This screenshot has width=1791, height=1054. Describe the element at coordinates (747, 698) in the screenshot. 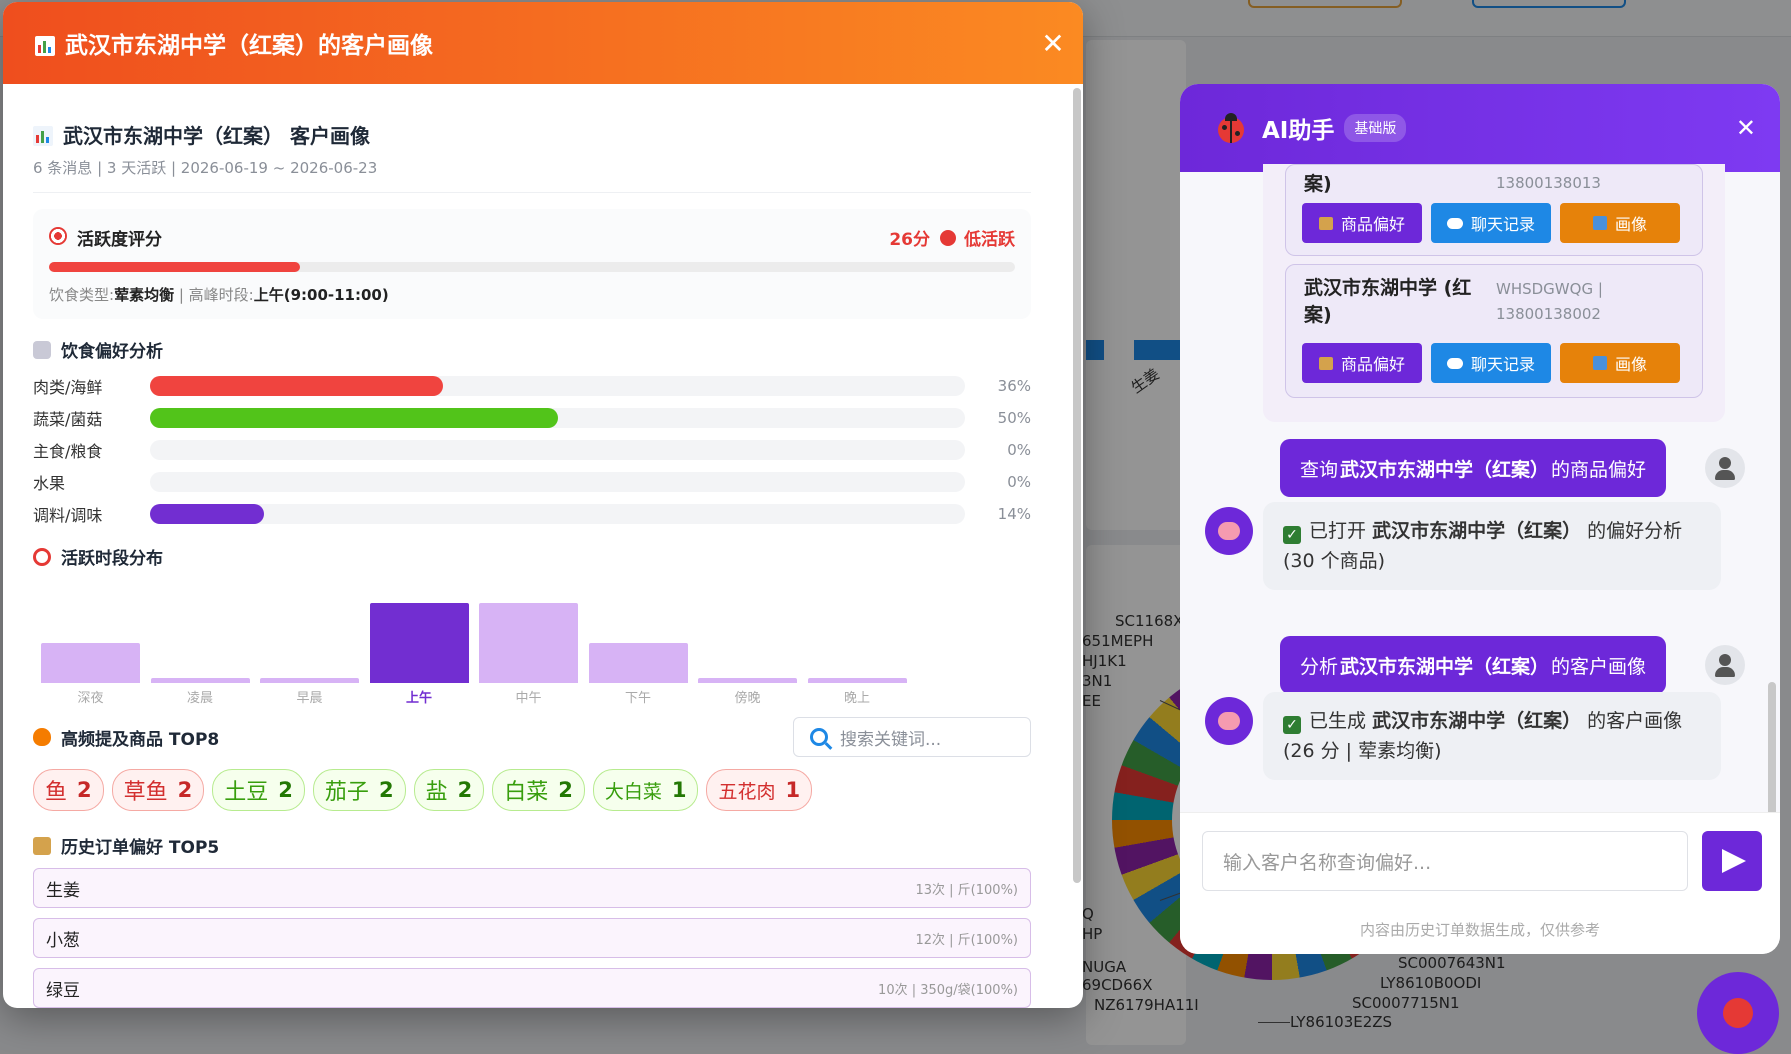

I see `time-dist-label: 傍晚` at that location.